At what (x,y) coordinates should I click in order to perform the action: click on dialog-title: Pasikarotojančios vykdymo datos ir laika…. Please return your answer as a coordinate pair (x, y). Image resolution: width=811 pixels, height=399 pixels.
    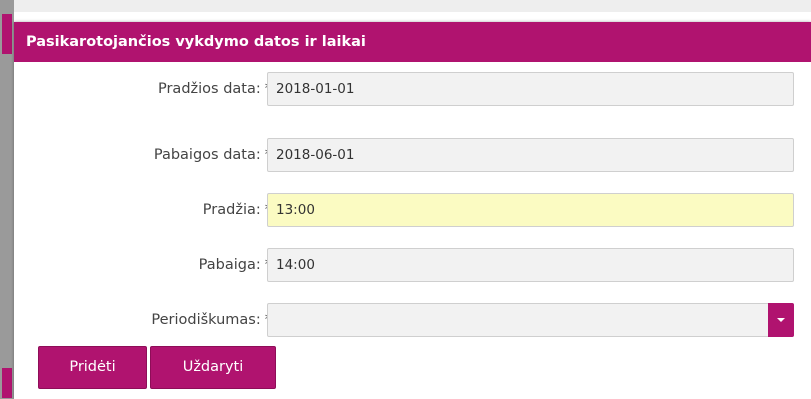
    Looking at the image, I should click on (412, 42).